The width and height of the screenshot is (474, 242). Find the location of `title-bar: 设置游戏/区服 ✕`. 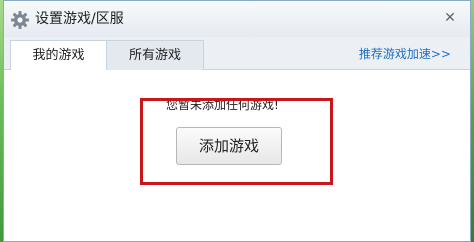

title-bar: 设置游戏/区服 ✕ is located at coordinates (237, 19).